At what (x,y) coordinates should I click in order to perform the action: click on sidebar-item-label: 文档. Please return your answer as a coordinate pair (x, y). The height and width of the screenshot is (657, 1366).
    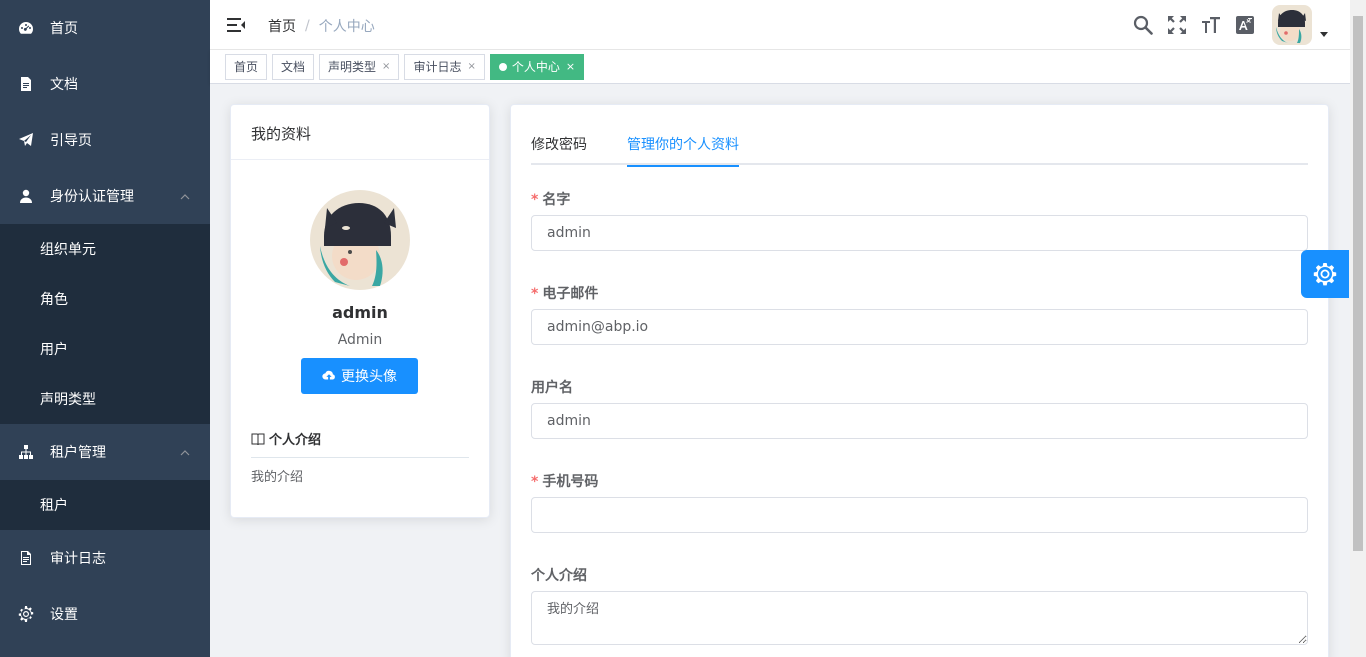
    Looking at the image, I should click on (64, 85).